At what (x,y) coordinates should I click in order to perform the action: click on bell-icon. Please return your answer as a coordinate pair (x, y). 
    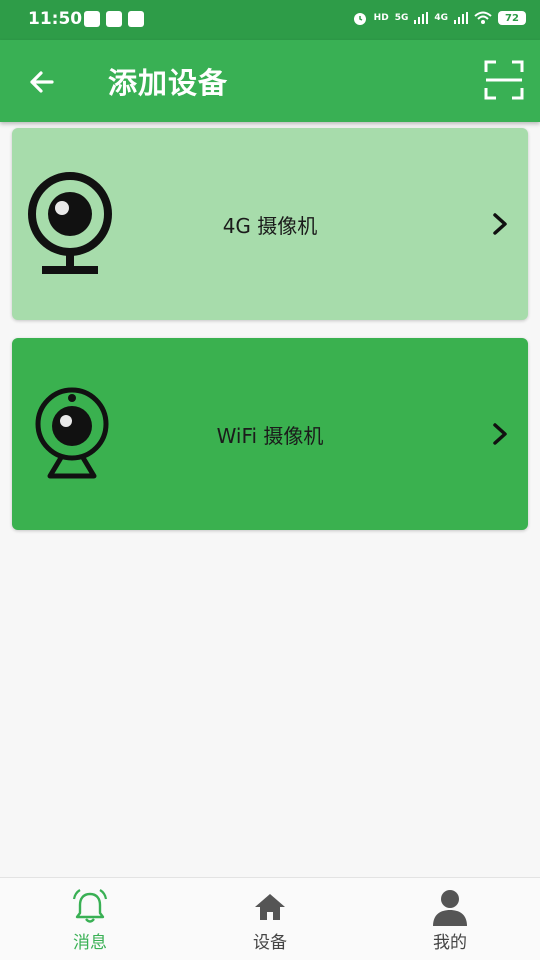
    Looking at the image, I should click on (90, 906).